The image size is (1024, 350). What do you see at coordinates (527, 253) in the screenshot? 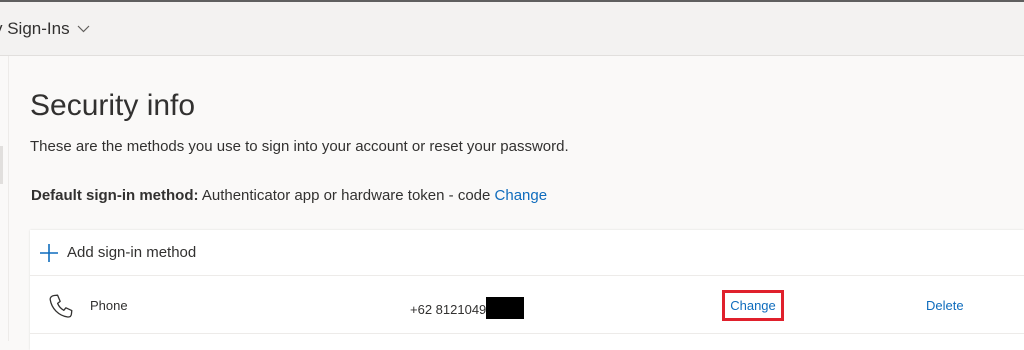
I see `add-sign-in-method-button: Add sign-in method` at bounding box center [527, 253].